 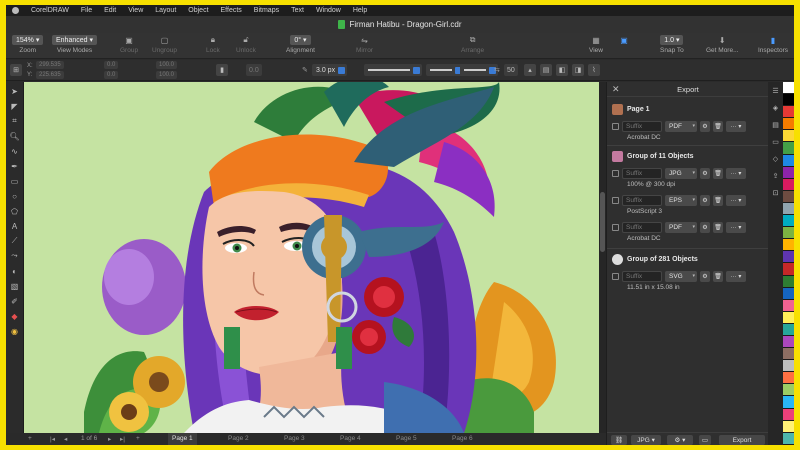 I want to click on format-dropdown: EPS ▾, so click(x=681, y=200).